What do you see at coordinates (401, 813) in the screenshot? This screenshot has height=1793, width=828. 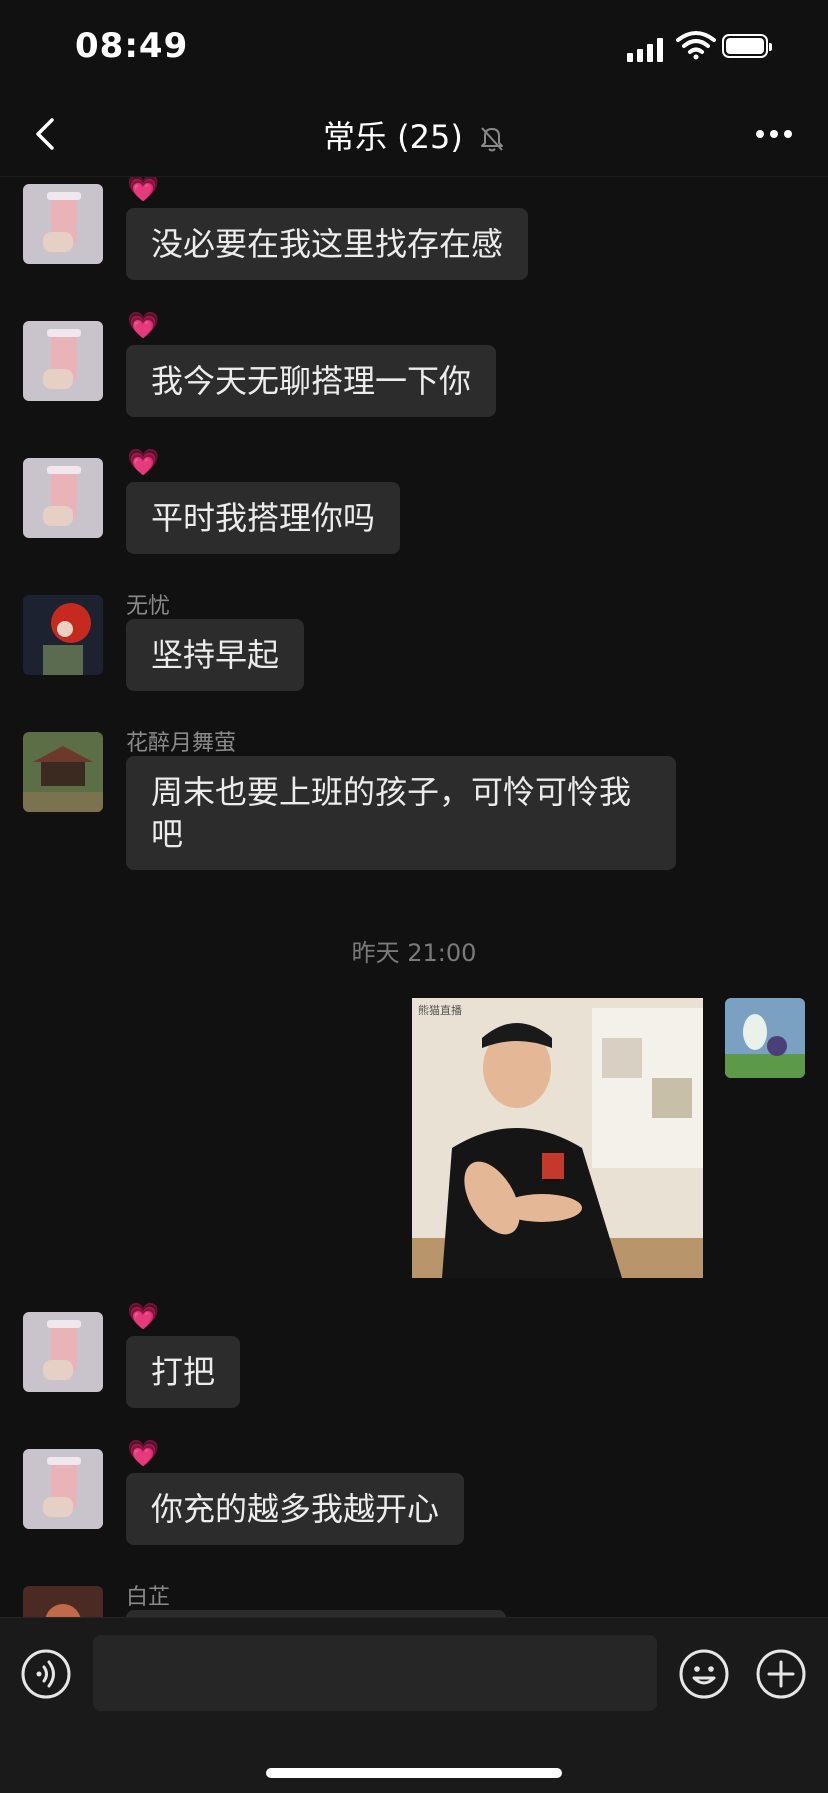 I see `message-bubble: 周末也要上班的孩子，可怜可怜我吧` at bounding box center [401, 813].